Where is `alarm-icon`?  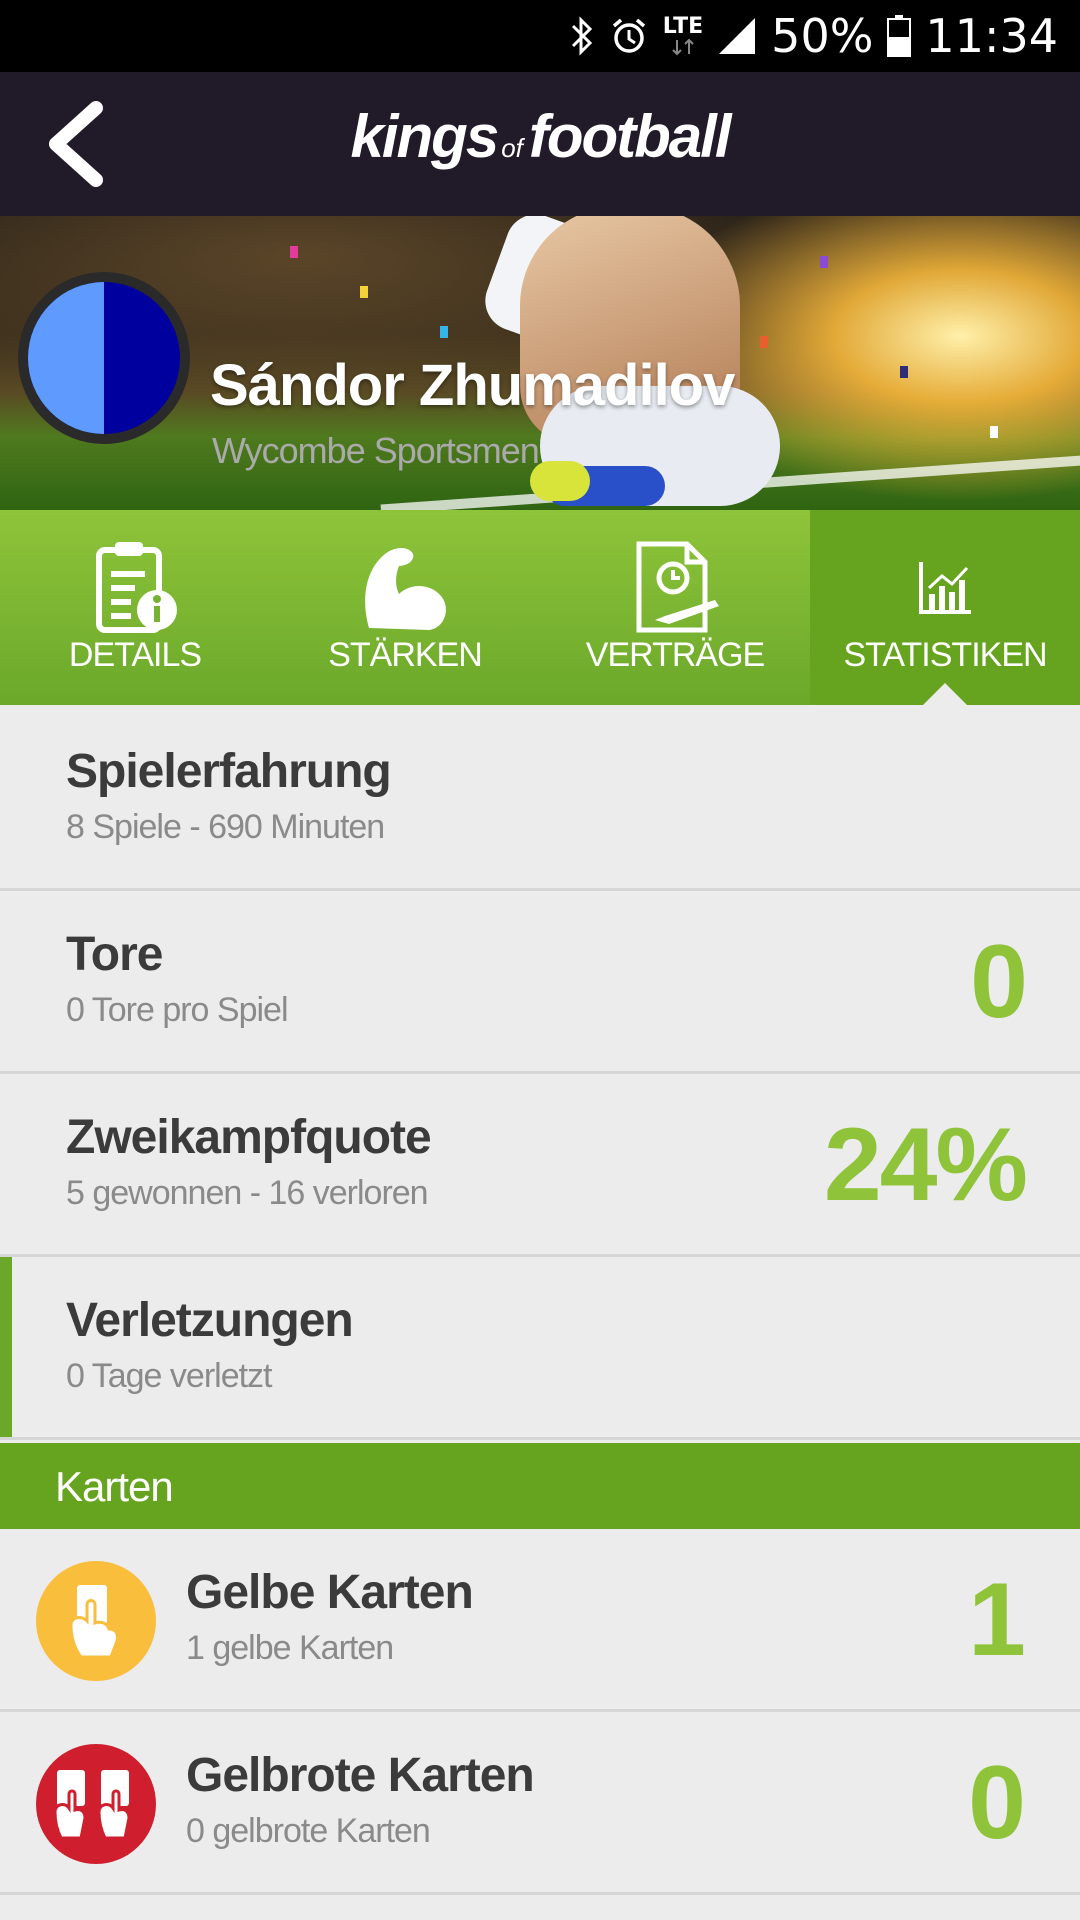
alarm-icon is located at coordinates (628, 35).